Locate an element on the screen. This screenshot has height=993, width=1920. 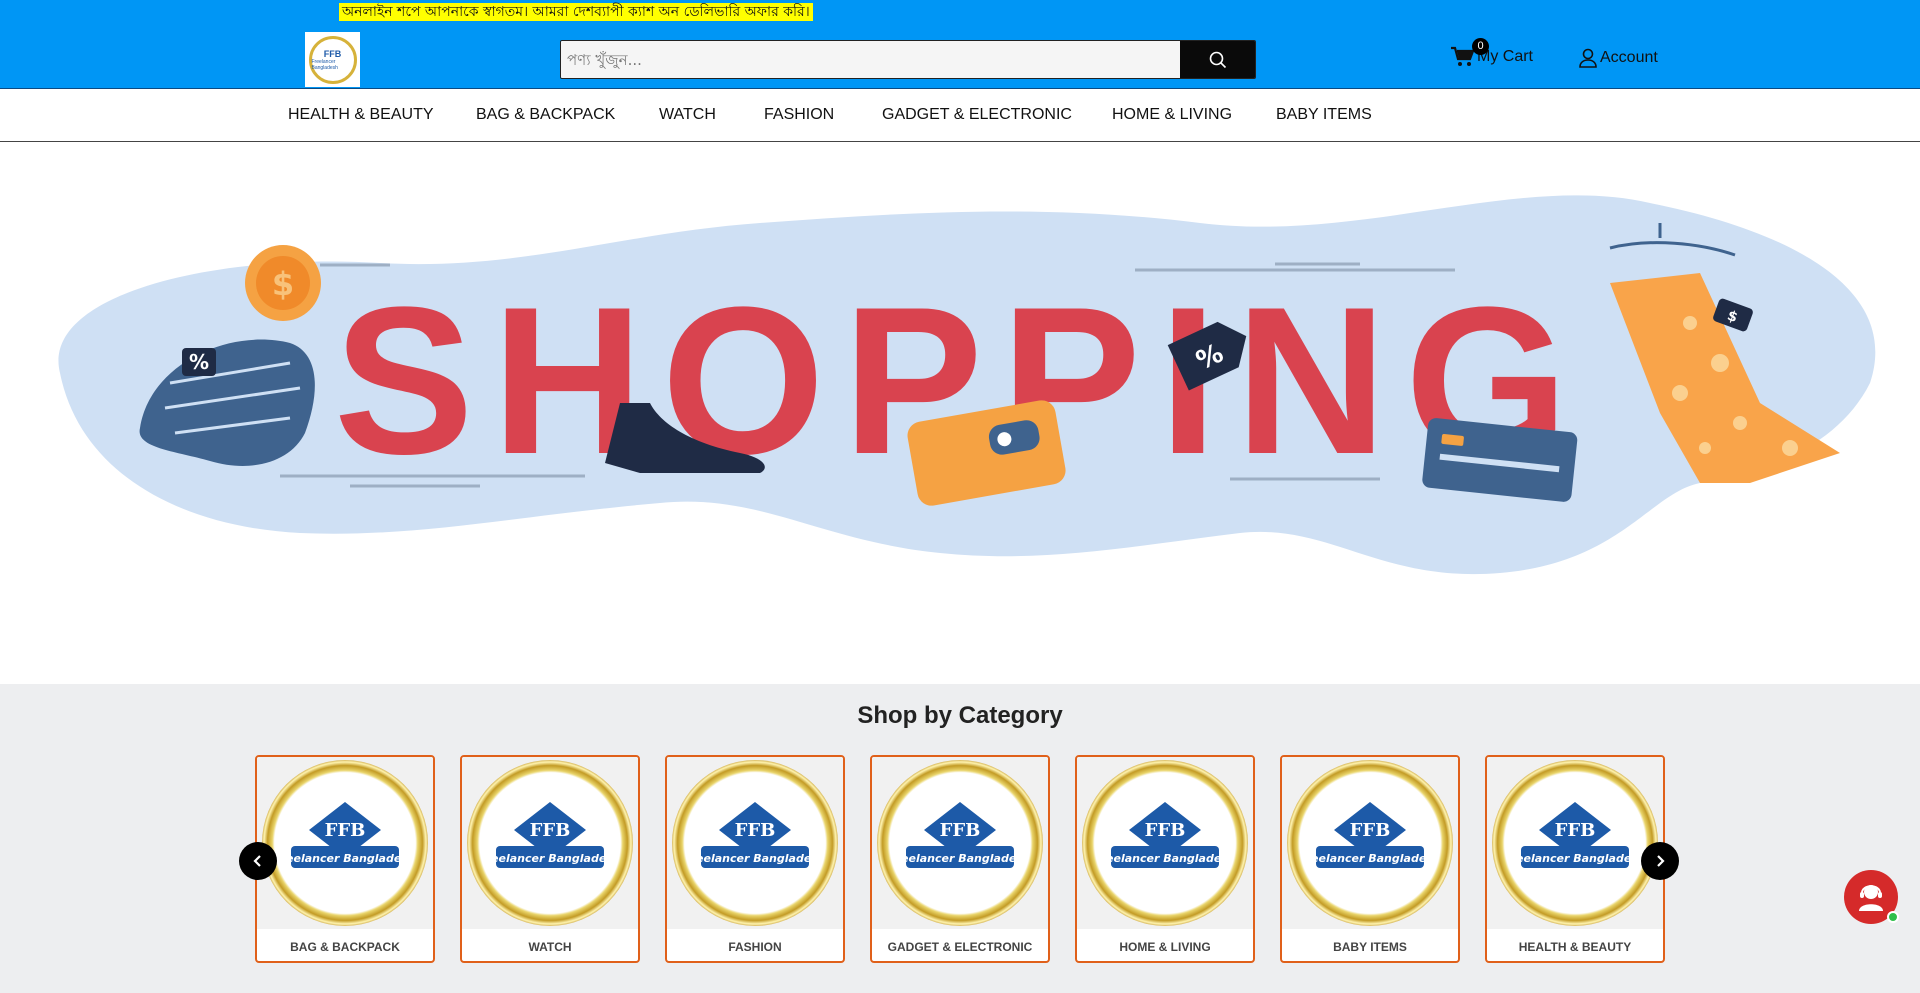
nav-item-watch: WATCH is located at coordinates (687, 115).